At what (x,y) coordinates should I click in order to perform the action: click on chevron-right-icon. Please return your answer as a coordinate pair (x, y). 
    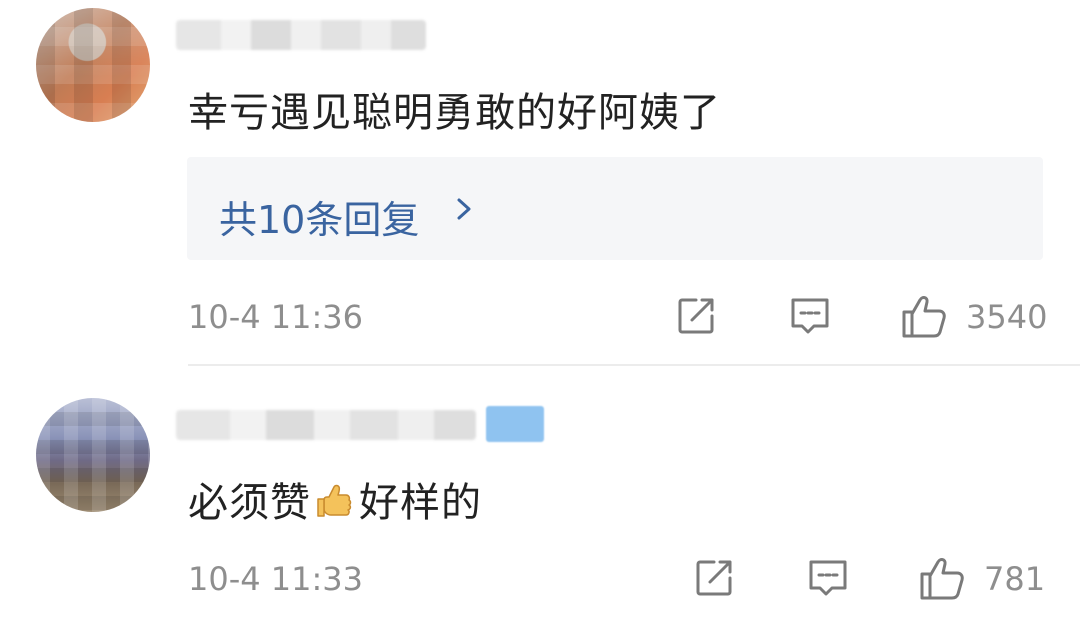
    Looking at the image, I should click on (464, 209).